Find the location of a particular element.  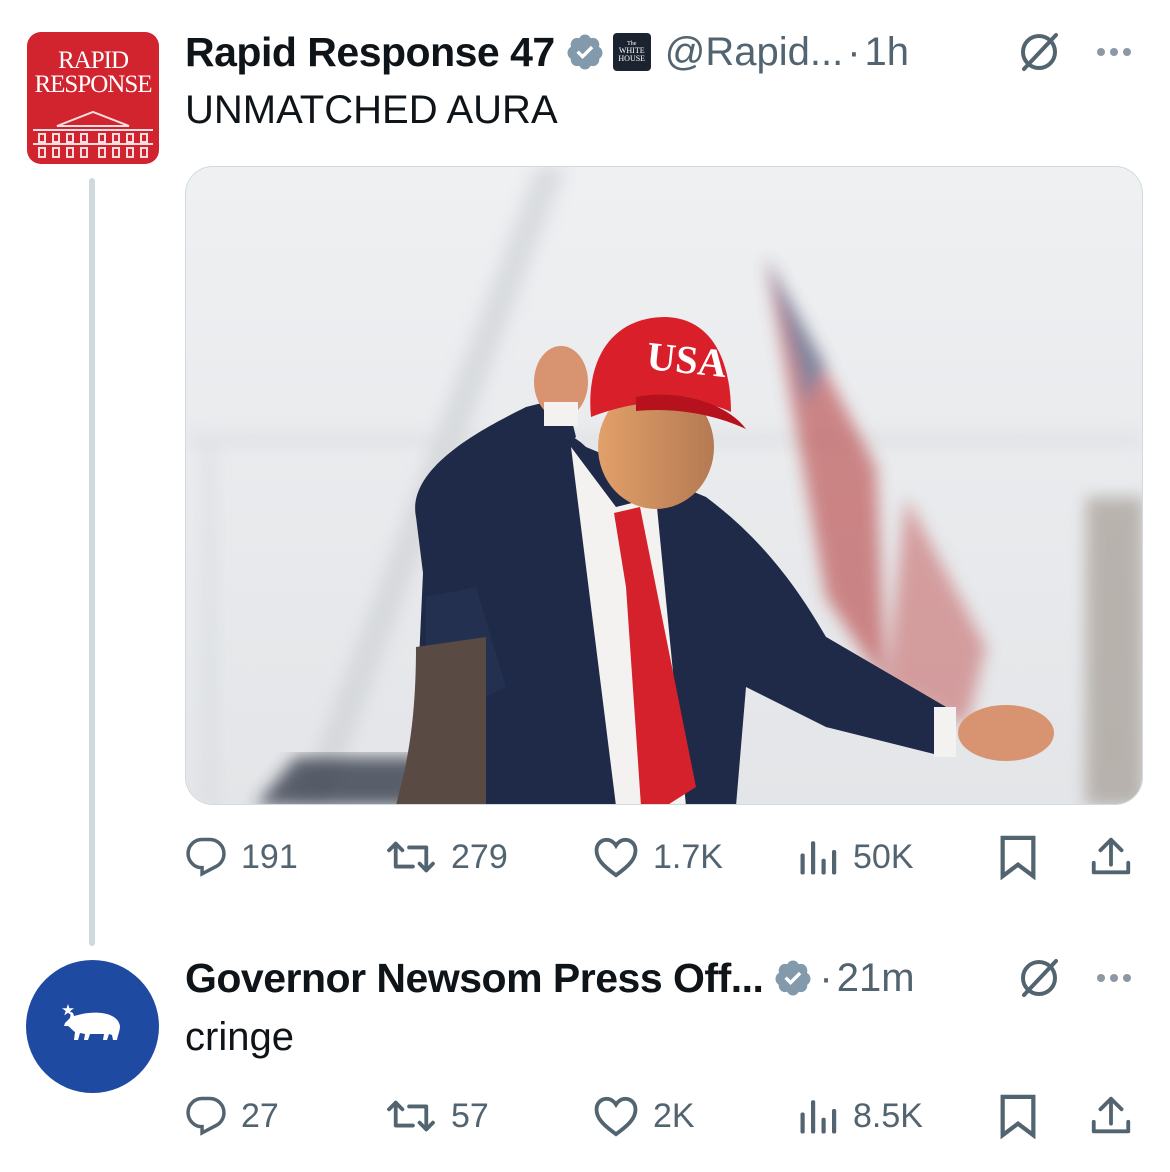

views-button: 50K is located at coordinates (855, 857).